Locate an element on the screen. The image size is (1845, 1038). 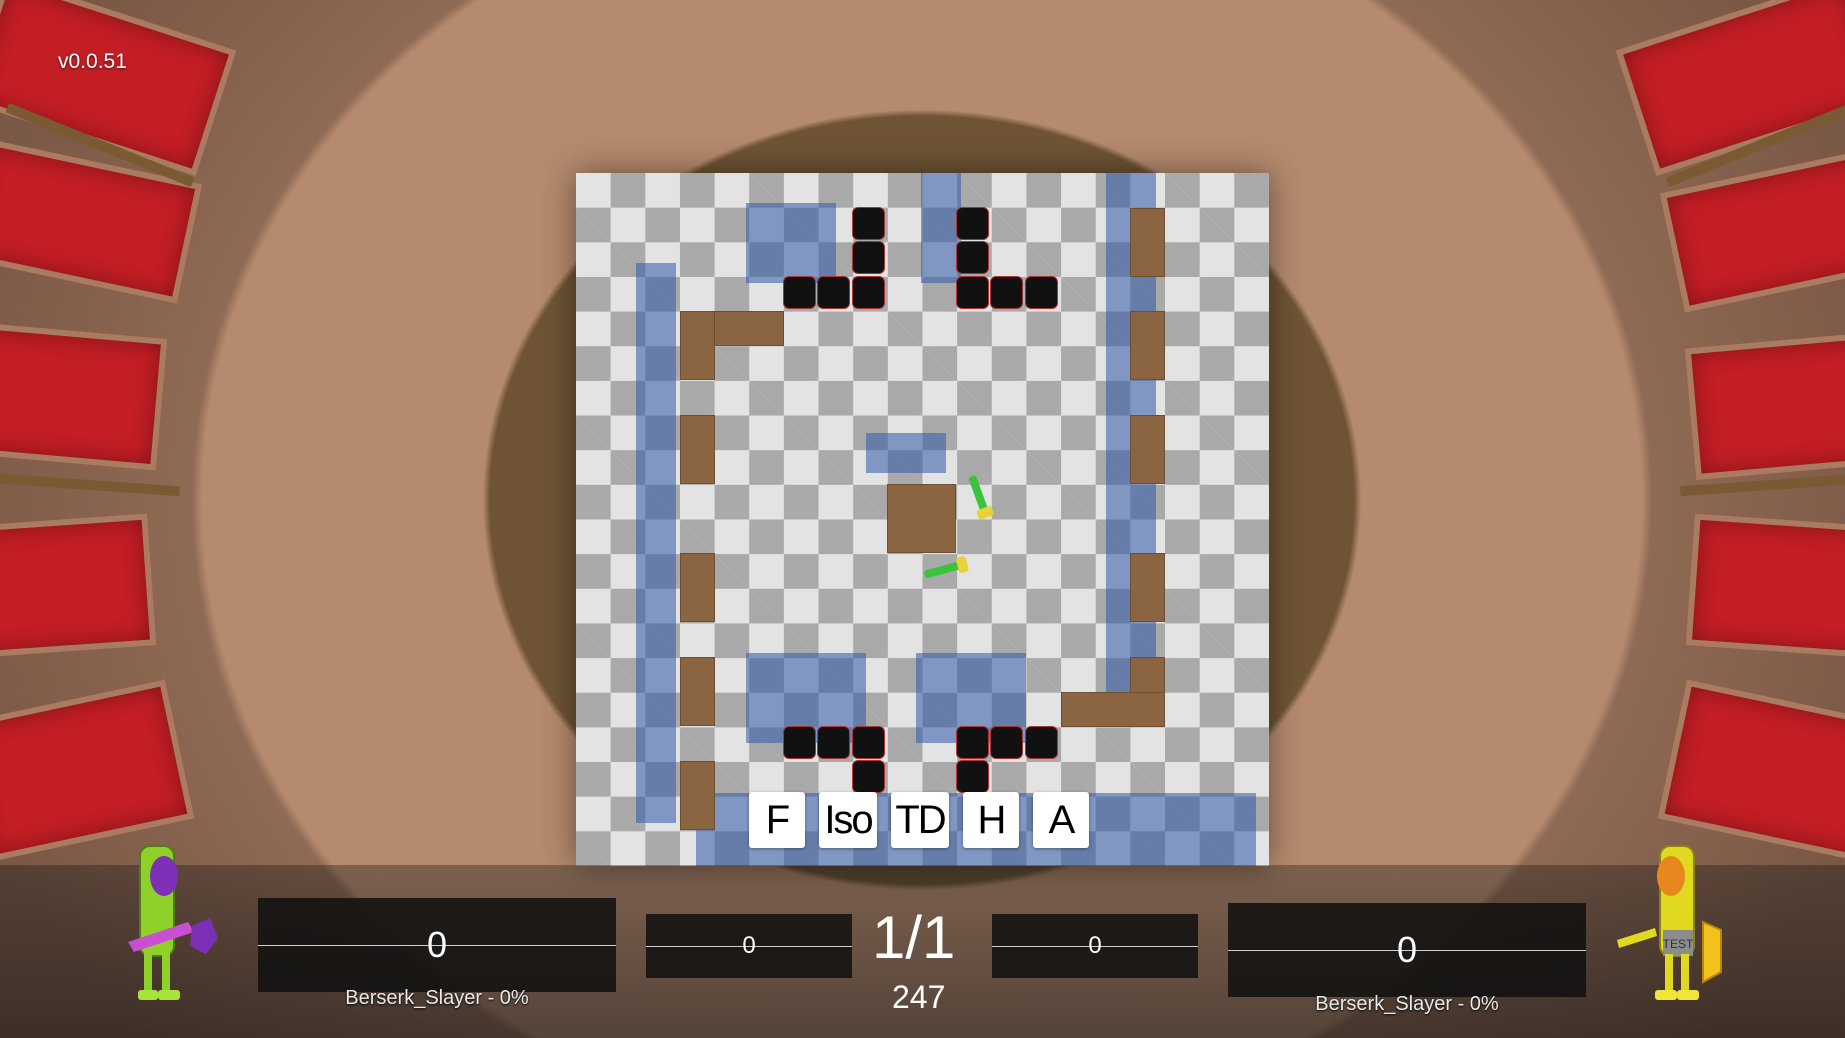
center-block is located at coordinates (921, 518).